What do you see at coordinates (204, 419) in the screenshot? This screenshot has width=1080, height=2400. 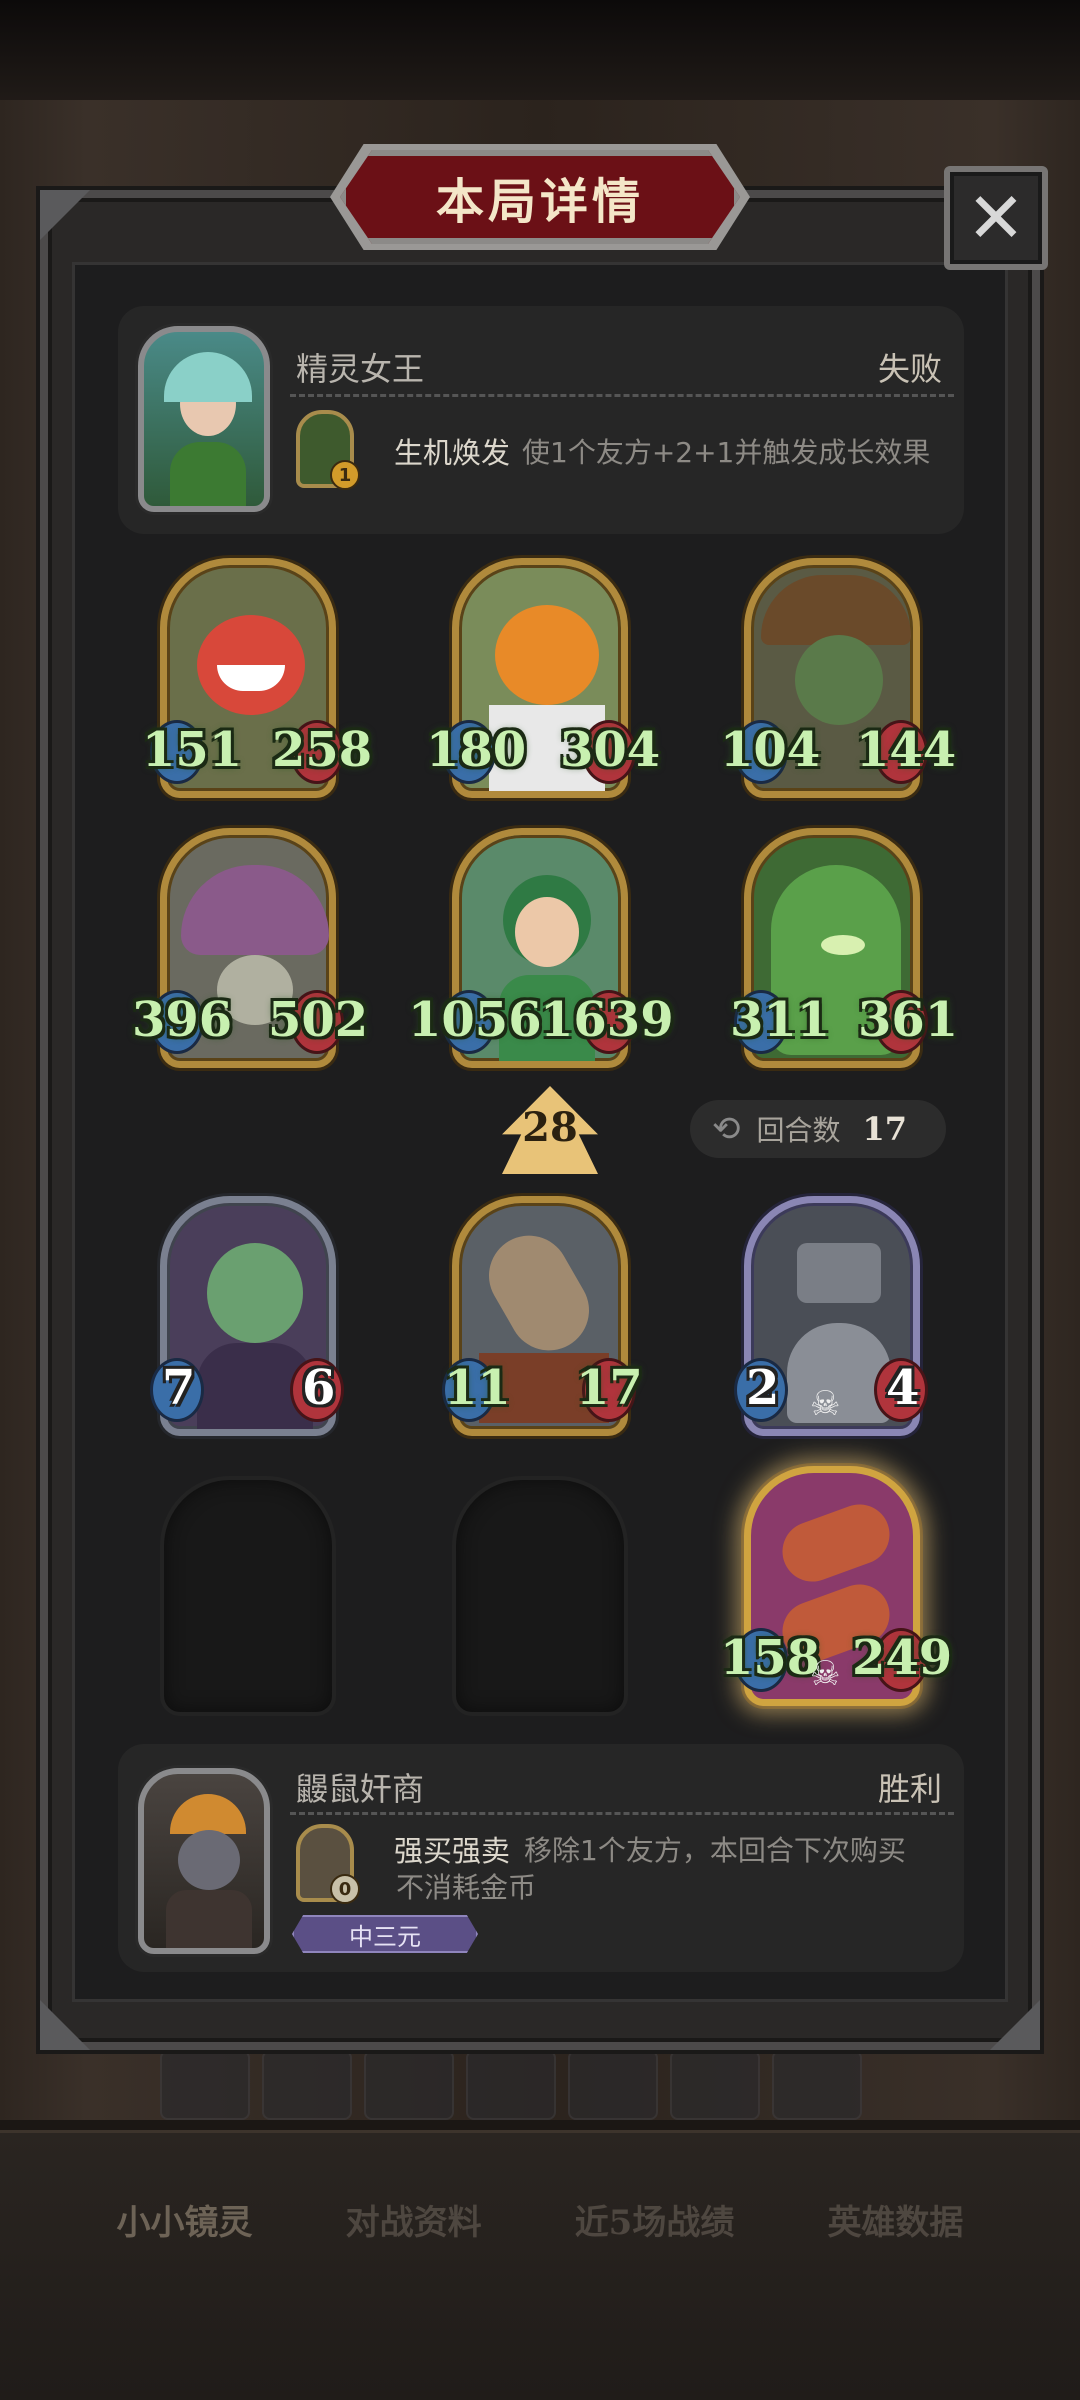 I see `hero-portrait-elf-queen` at bounding box center [204, 419].